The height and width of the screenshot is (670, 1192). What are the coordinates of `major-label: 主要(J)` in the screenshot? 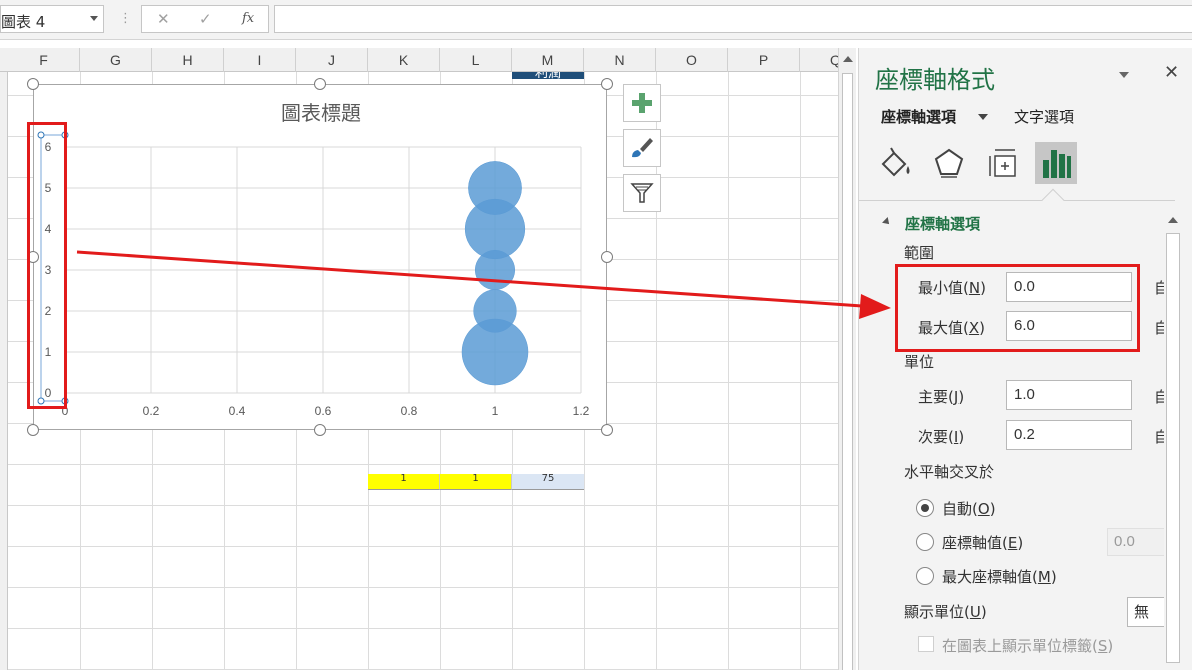 It's located at (941, 397).